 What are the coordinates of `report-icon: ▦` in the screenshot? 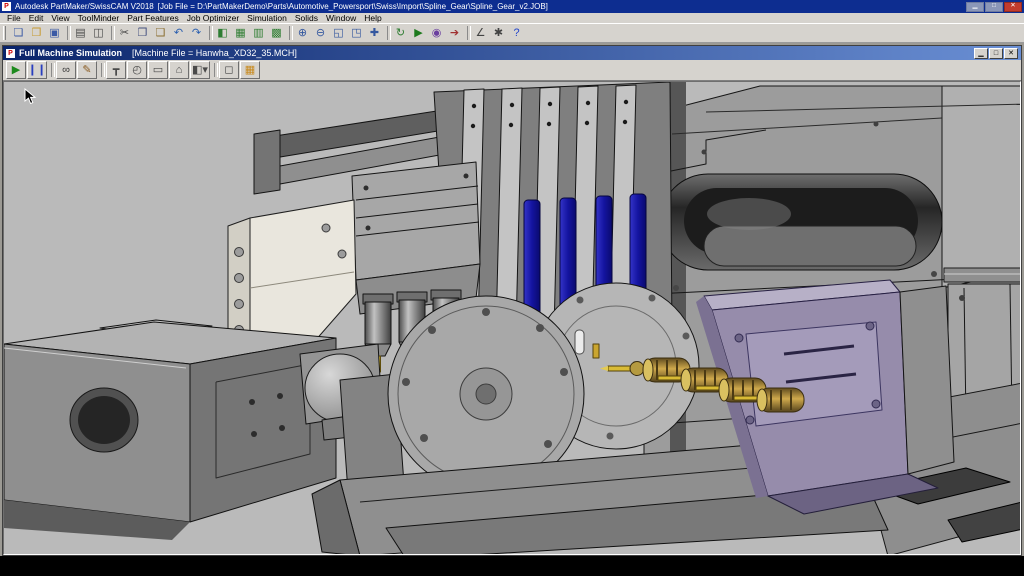 It's located at (250, 70).